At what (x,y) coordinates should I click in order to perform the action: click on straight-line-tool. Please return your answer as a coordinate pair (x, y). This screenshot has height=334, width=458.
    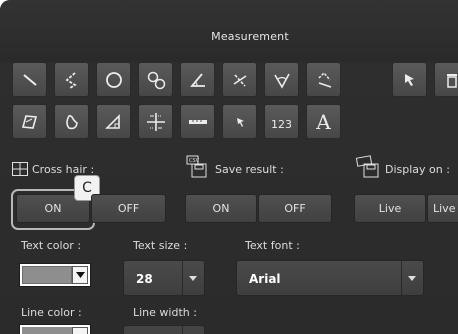
    Looking at the image, I should click on (29, 79).